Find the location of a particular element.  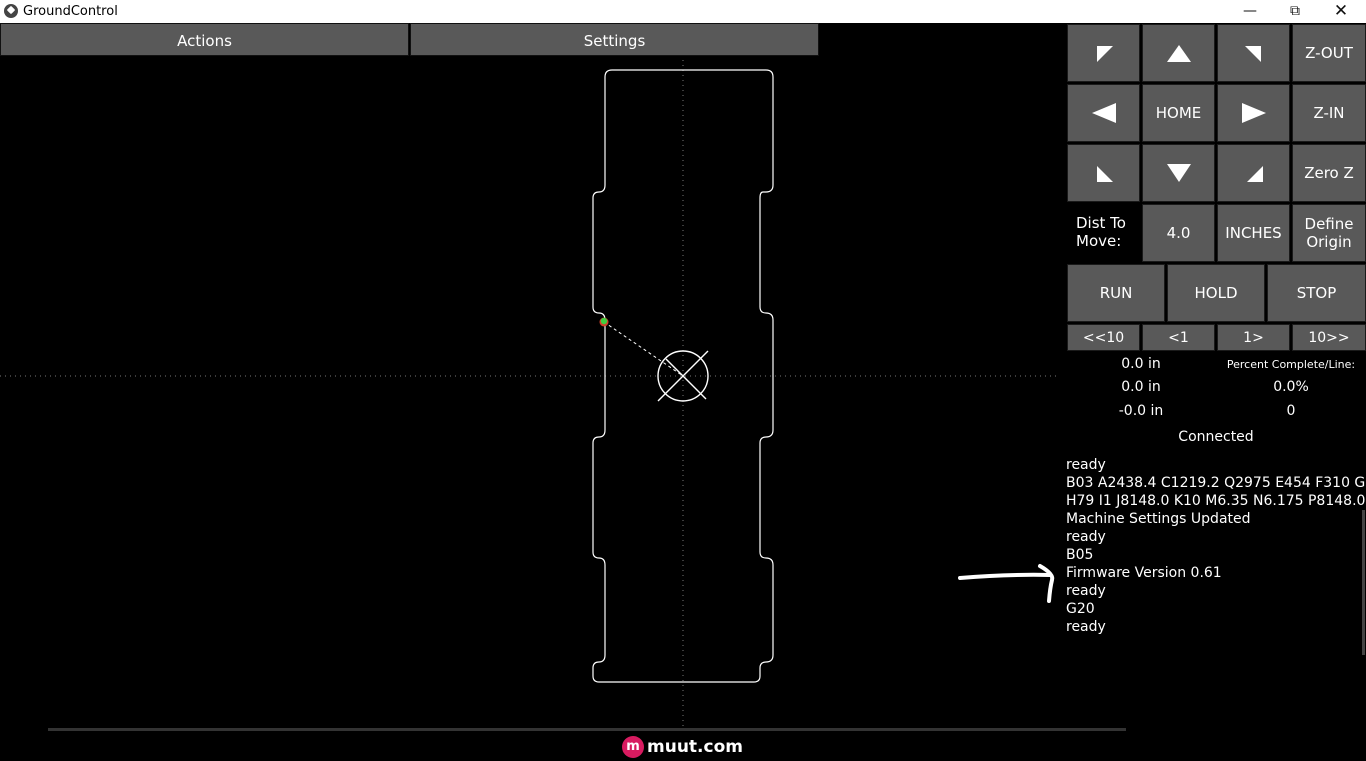

title-bar: GroundControl — ⧉ ✕ is located at coordinates (683, 11).